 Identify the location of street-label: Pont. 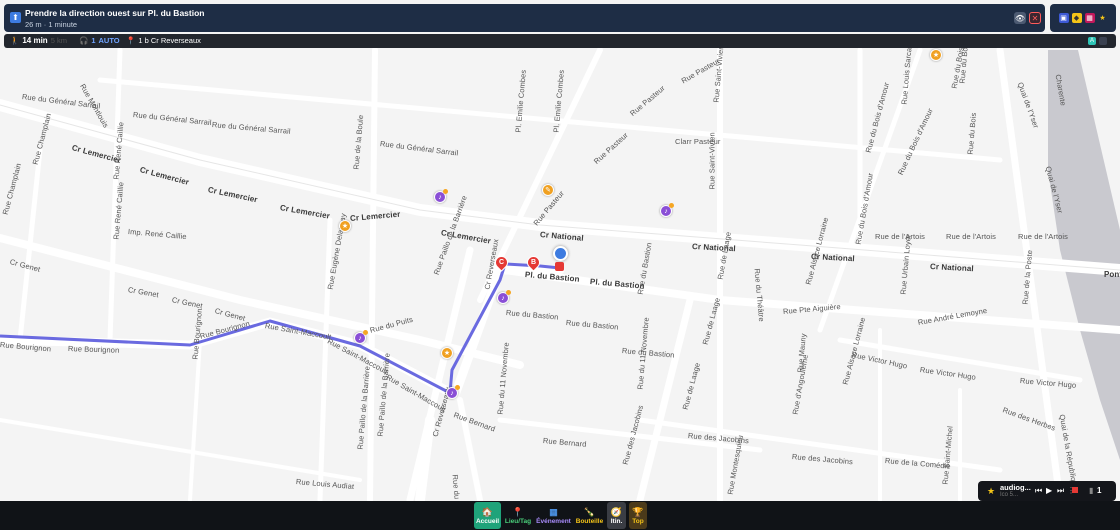
(1112, 274).